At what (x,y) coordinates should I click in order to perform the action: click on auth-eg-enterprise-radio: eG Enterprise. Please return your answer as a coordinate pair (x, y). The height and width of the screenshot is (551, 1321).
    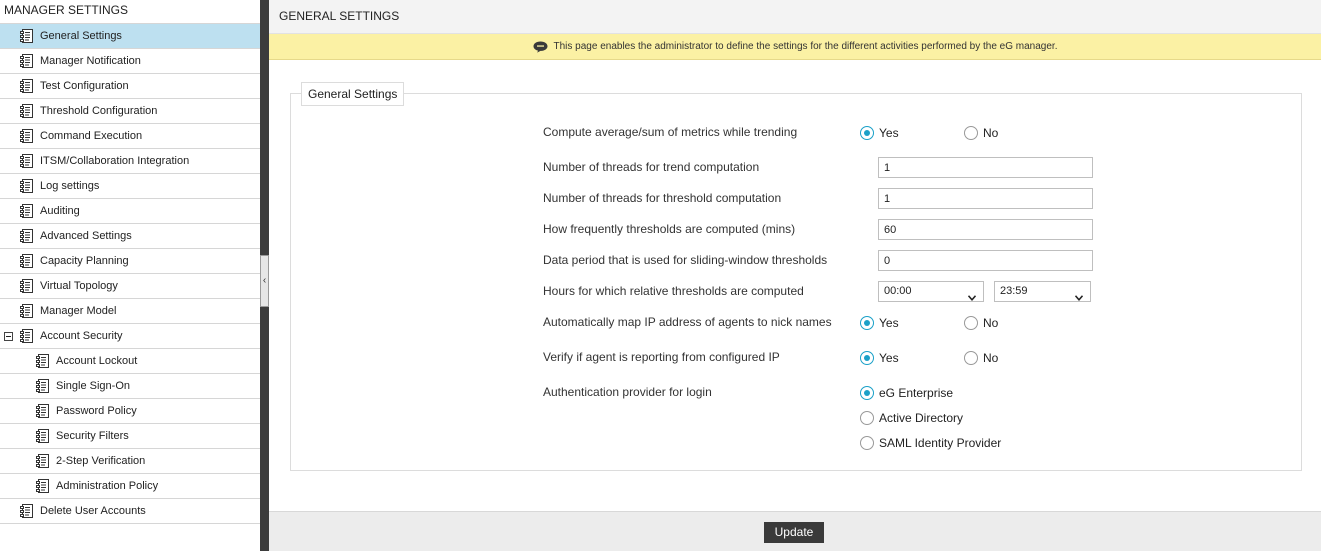
    Looking at the image, I should click on (906, 393).